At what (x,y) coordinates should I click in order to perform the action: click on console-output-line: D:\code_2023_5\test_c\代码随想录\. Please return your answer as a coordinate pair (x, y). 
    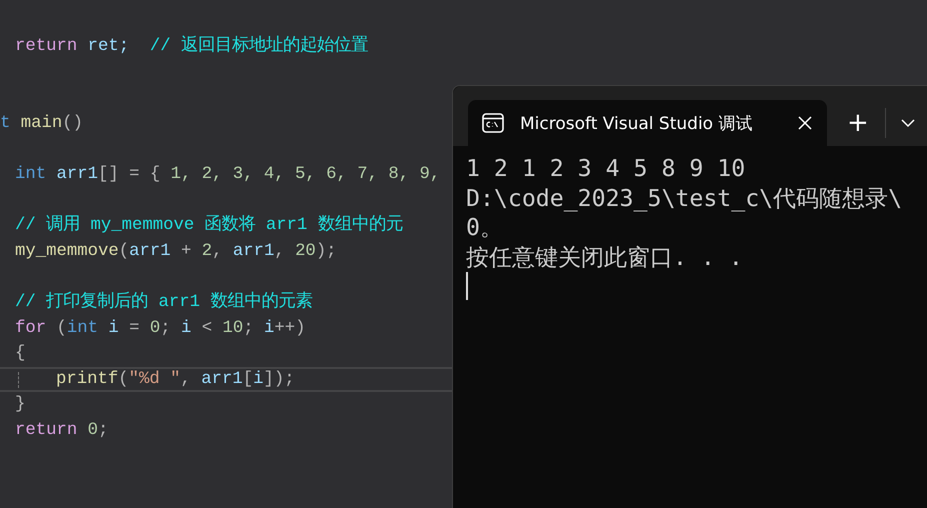
    Looking at the image, I should click on (684, 198).